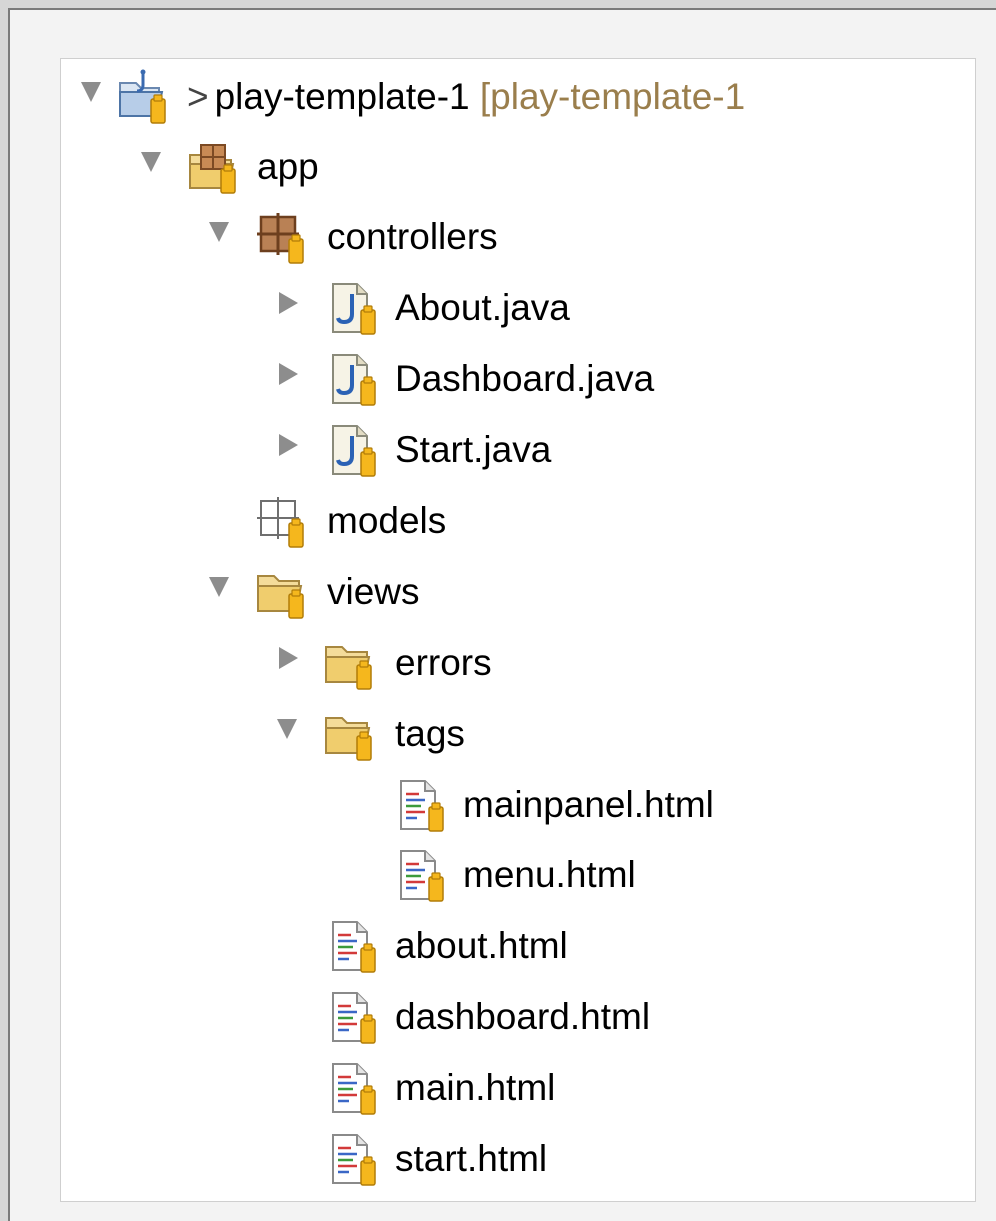 The height and width of the screenshot is (1221, 996). What do you see at coordinates (143, 97) in the screenshot?
I see `java-project-icon` at bounding box center [143, 97].